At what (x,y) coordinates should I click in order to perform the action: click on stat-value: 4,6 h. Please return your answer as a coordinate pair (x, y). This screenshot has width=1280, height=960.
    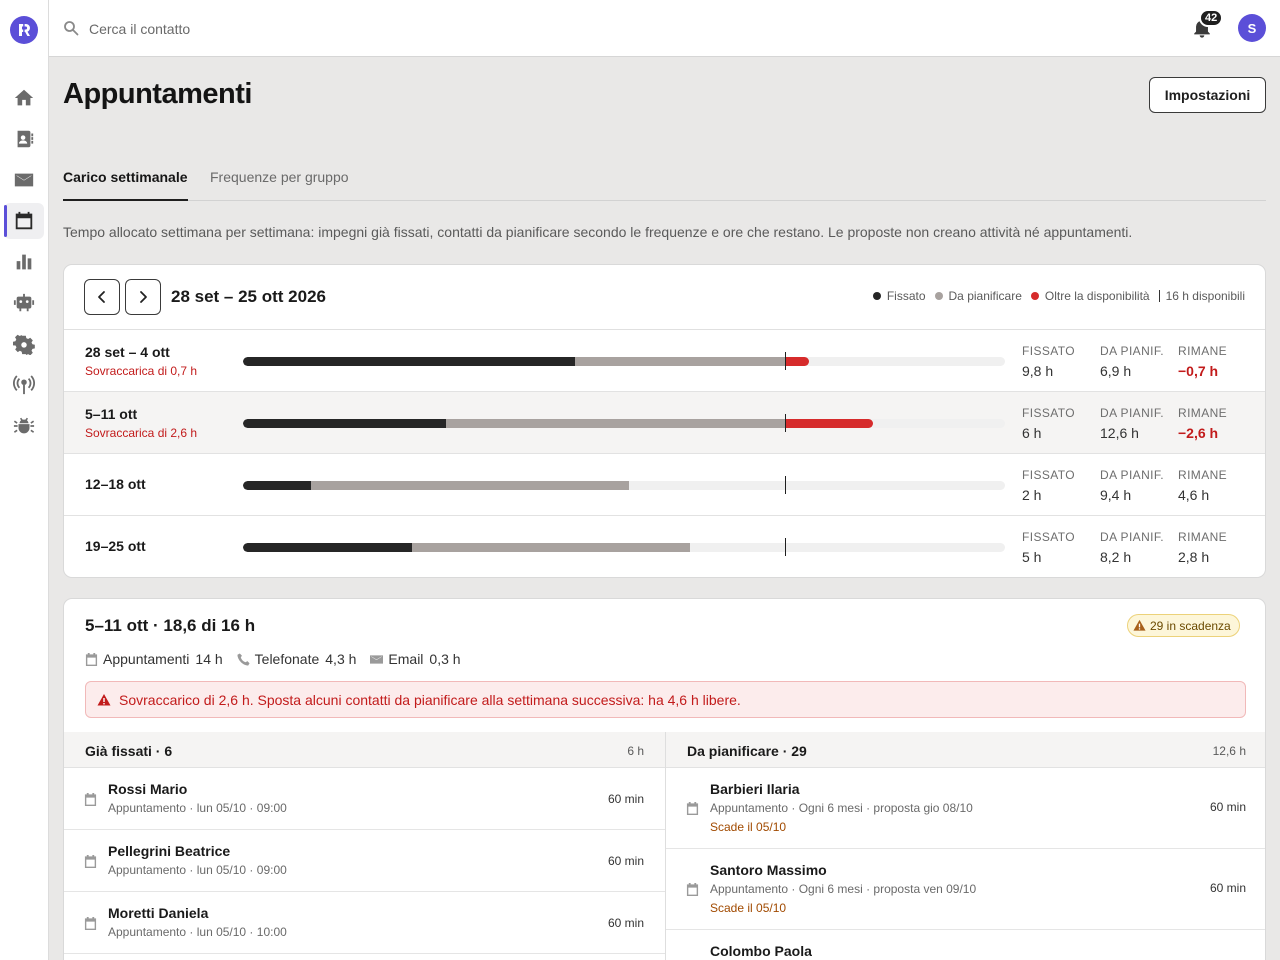
    Looking at the image, I should click on (1194, 495).